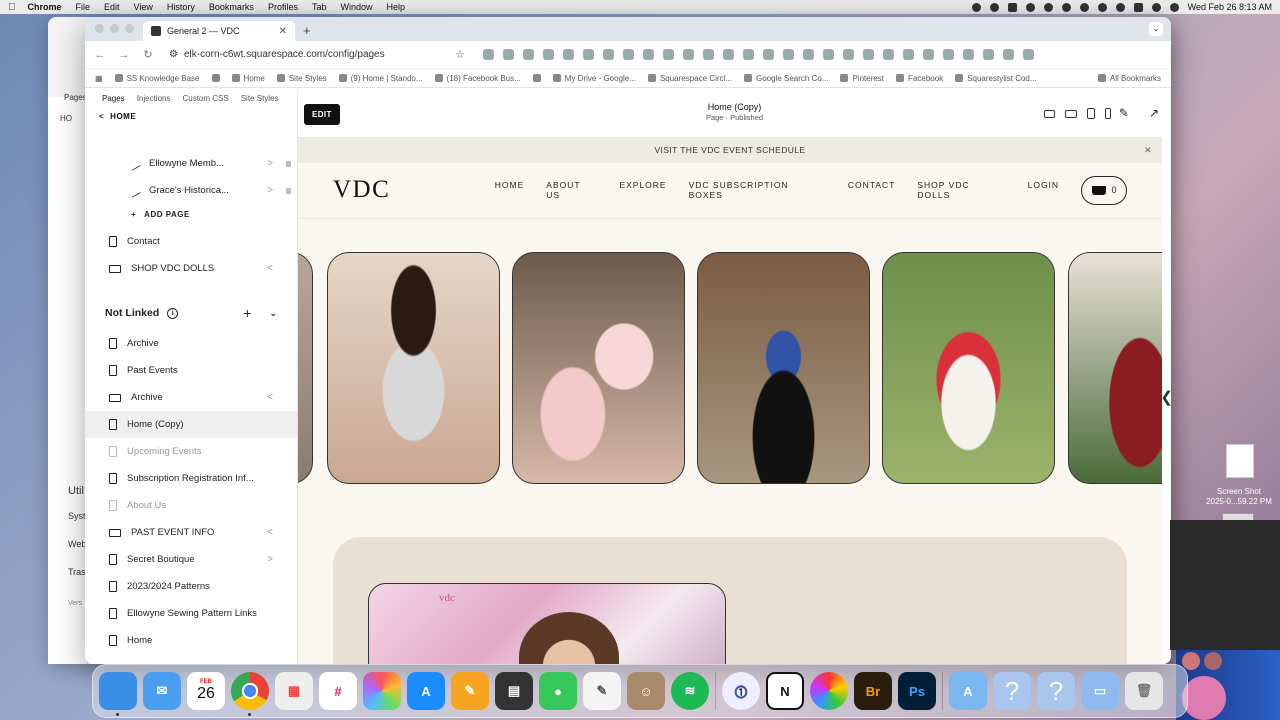 Image resolution: width=1280 pixels, height=720 pixels. What do you see at coordinates (426, 691) in the screenshot?
I see `app-store-icon: A` at bounding box center [426, 691].